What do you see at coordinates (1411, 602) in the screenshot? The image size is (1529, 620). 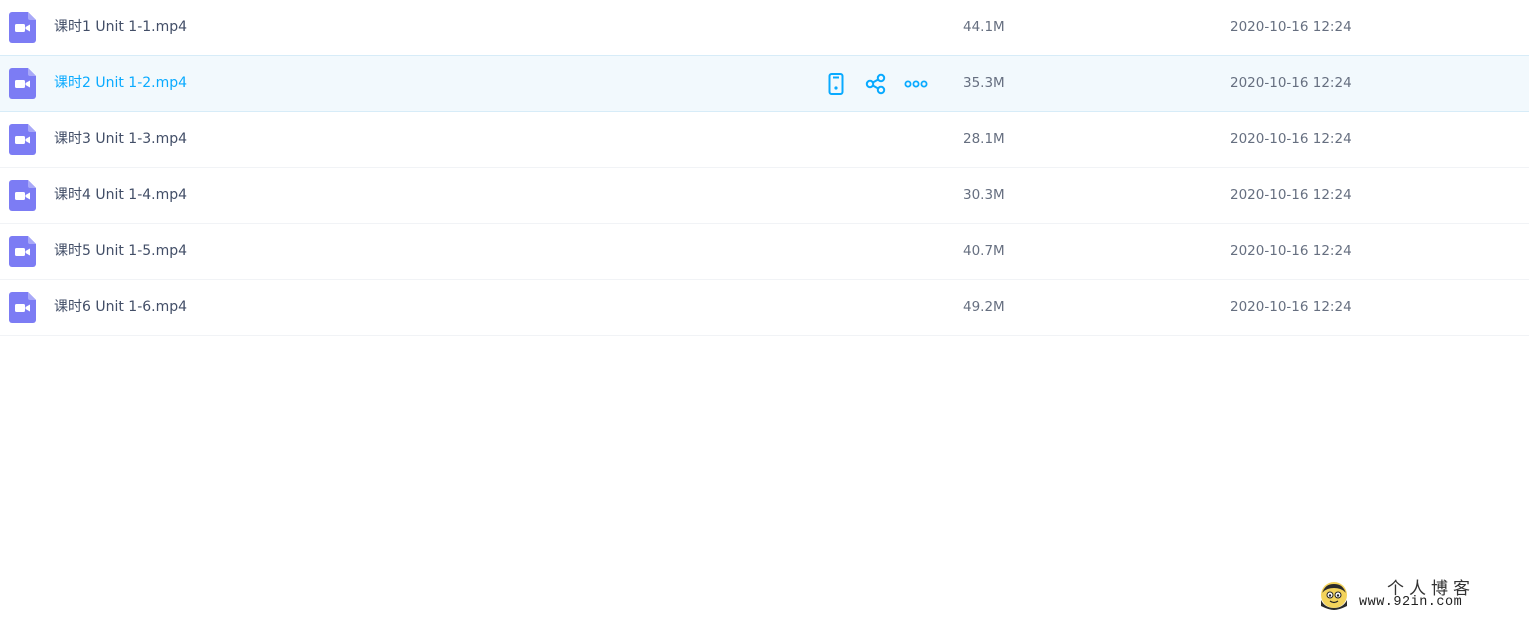 I see `watermark-url: www.92in.com` at bounding box center [1411, 602].